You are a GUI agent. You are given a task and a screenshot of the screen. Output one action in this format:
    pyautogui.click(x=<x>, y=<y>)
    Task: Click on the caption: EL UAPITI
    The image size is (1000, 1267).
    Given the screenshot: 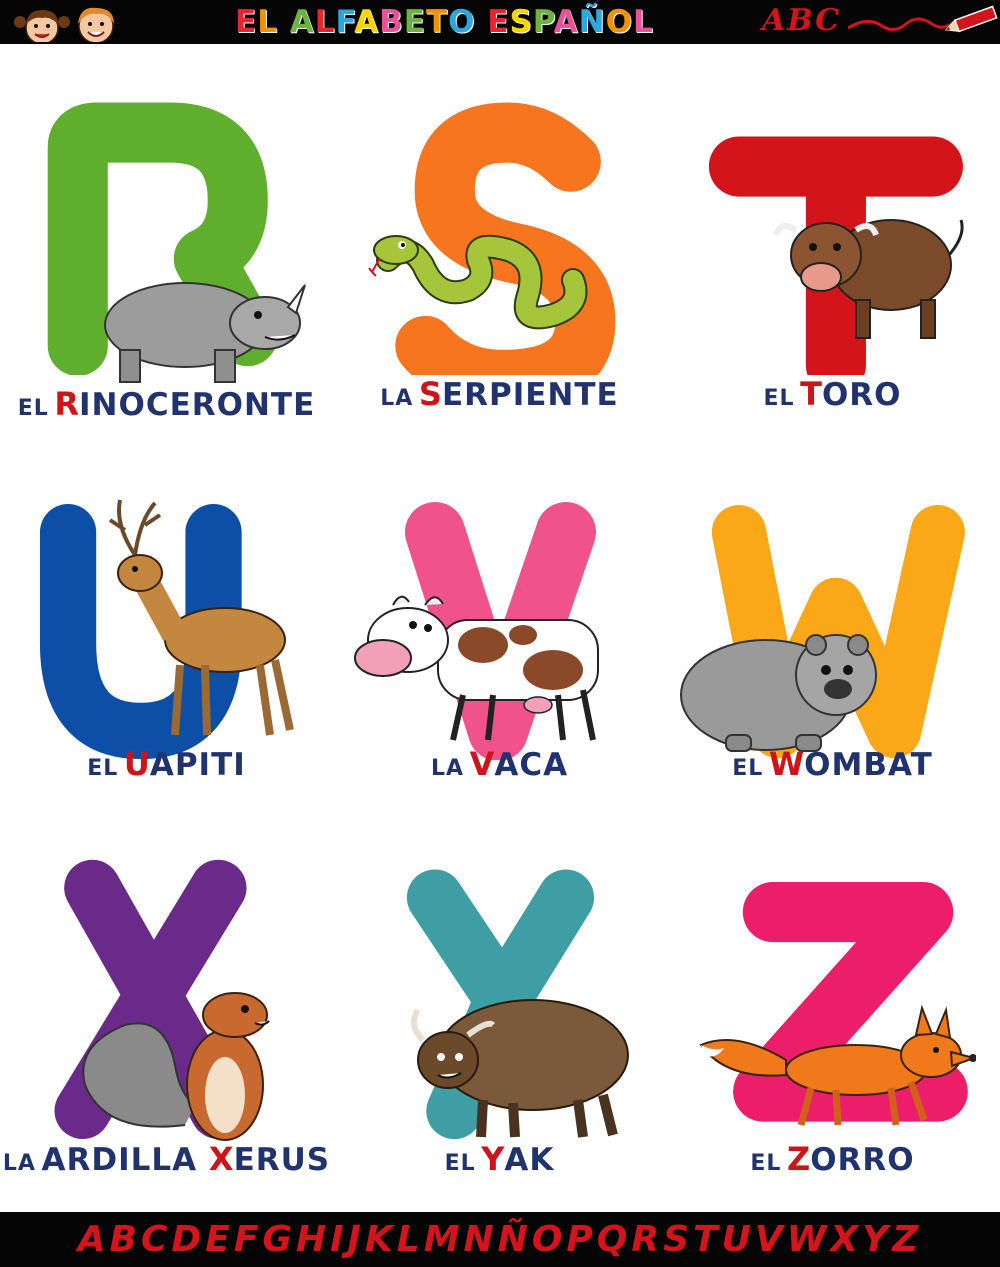 What is the action you would take?
    pyautogui.click(x=166, y=764)
    